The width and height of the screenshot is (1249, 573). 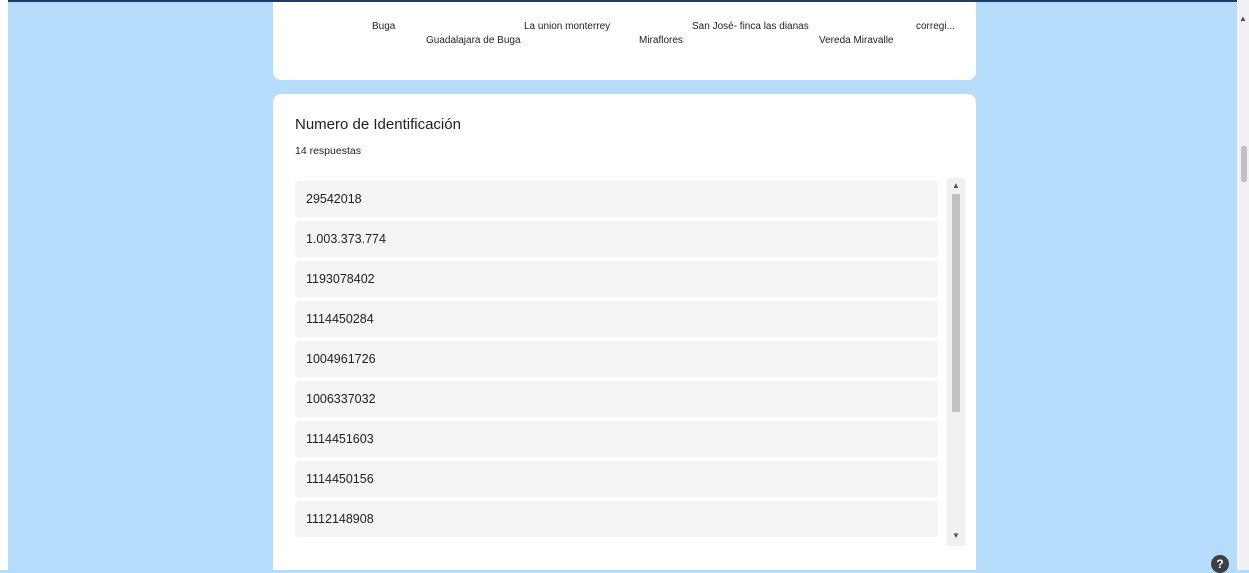 What do you see at coordinates (567, 26) in the screenshot?
I see `legend-label: La union monterrey` at bounding box center [567, 26].